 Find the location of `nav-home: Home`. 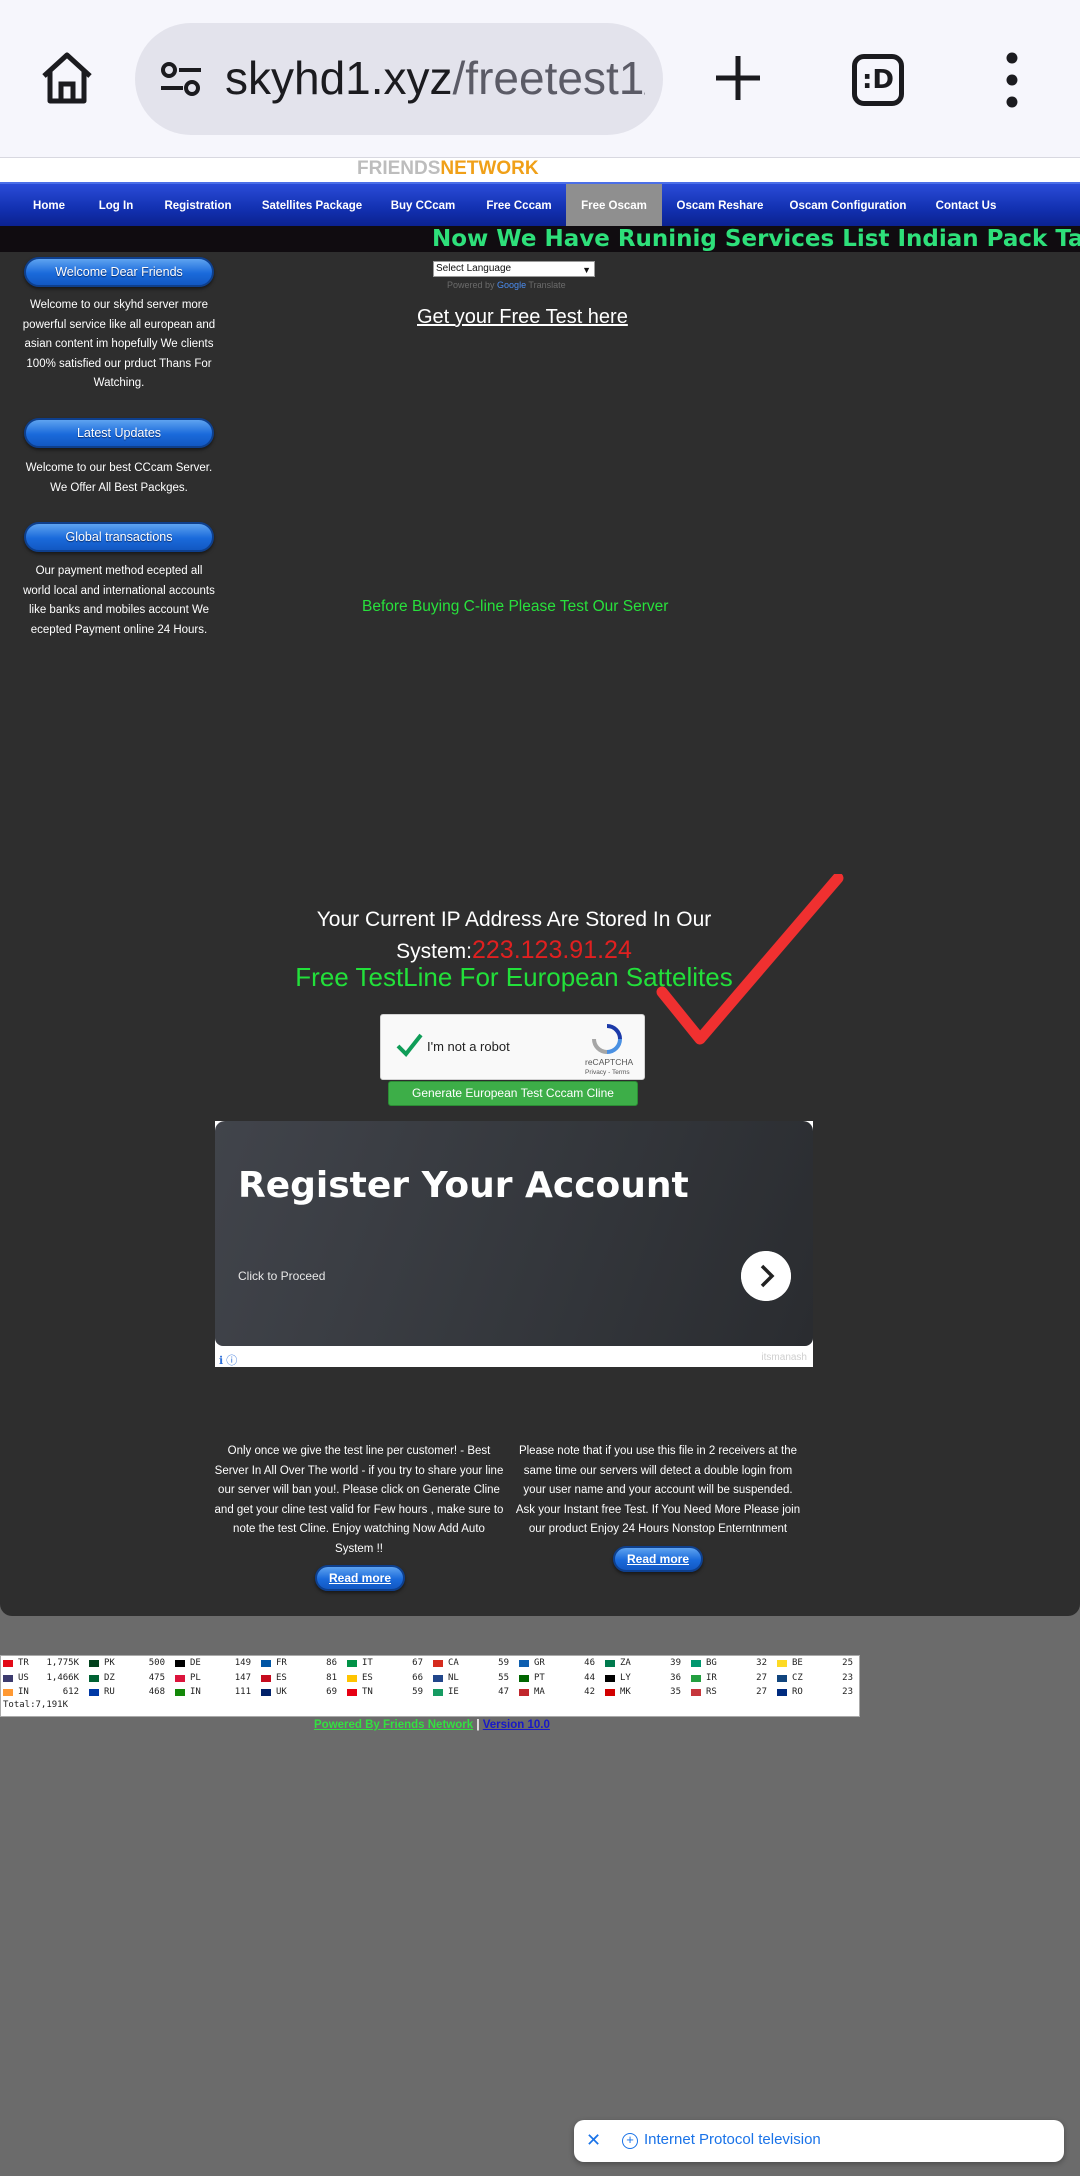

nav-home: Home is located at coordinates (49, 206).